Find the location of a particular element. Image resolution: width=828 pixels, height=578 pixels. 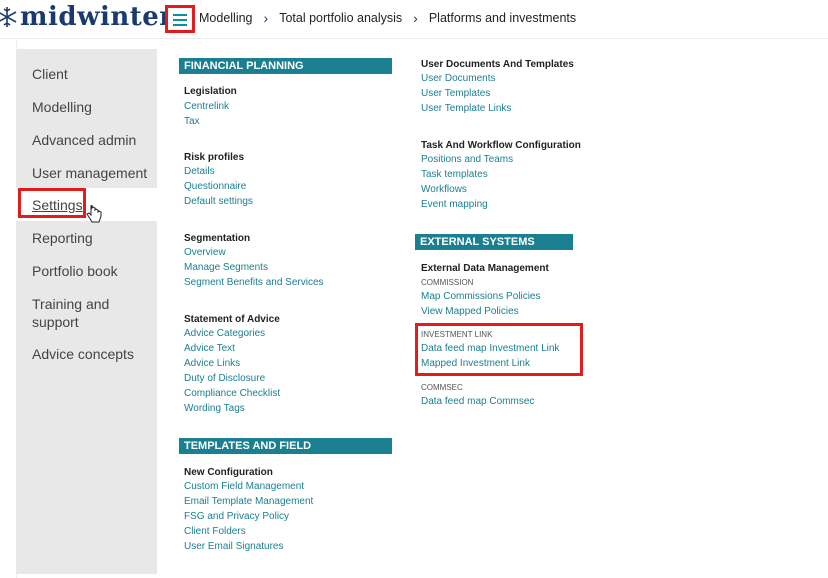

menu-item-user-management: User management is located at coordinates (89, 173).